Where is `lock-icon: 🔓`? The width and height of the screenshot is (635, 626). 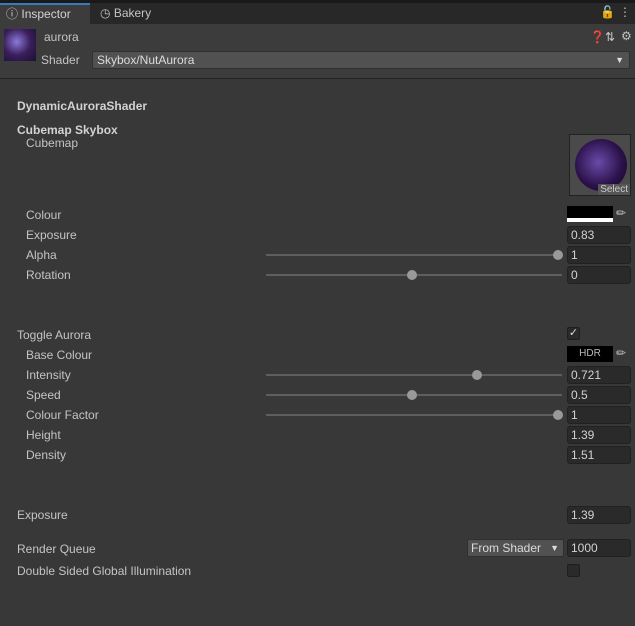 lock-icon: 🔓 is located at coordinates (607, 12).